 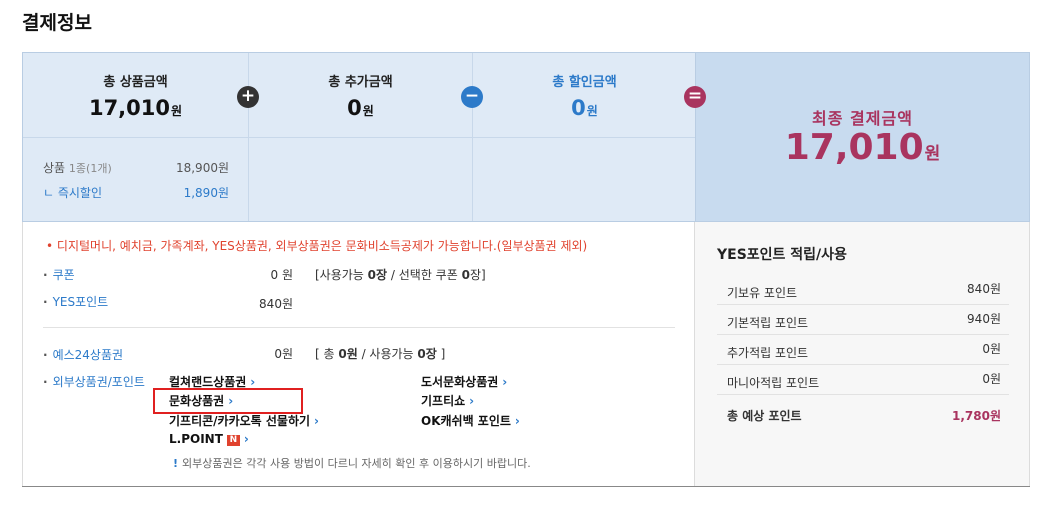 I want to click on lpoint-link: L.POINT N ›, so click(x=209, y=439).